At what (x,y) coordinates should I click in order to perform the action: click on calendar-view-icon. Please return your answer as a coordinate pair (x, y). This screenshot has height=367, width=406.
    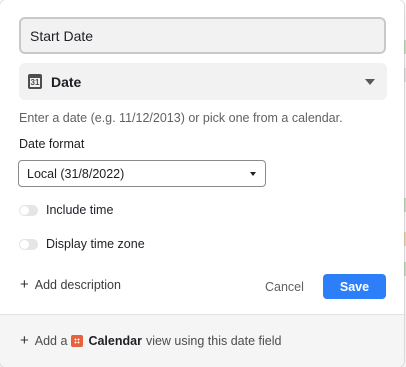
    Looking at the image, I should click on (77, 341).